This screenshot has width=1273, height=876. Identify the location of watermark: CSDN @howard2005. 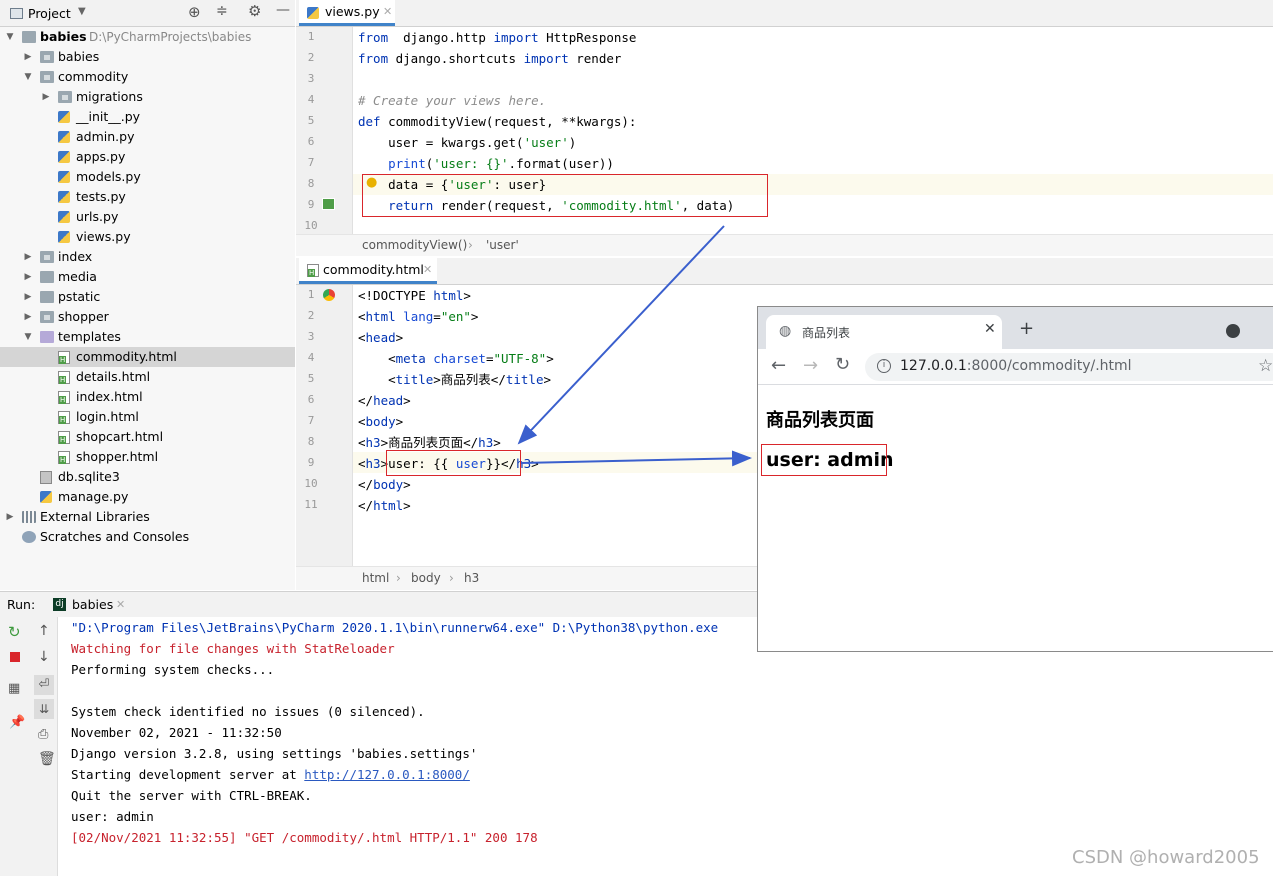
(1166, 857).